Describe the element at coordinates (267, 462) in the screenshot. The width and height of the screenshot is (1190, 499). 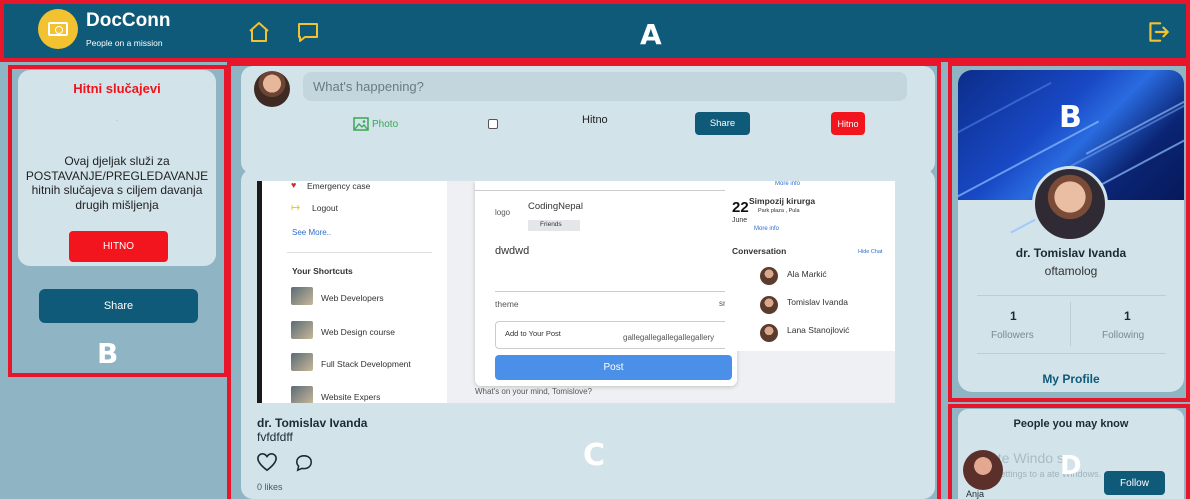
I see `like-heart-icon` at that location.